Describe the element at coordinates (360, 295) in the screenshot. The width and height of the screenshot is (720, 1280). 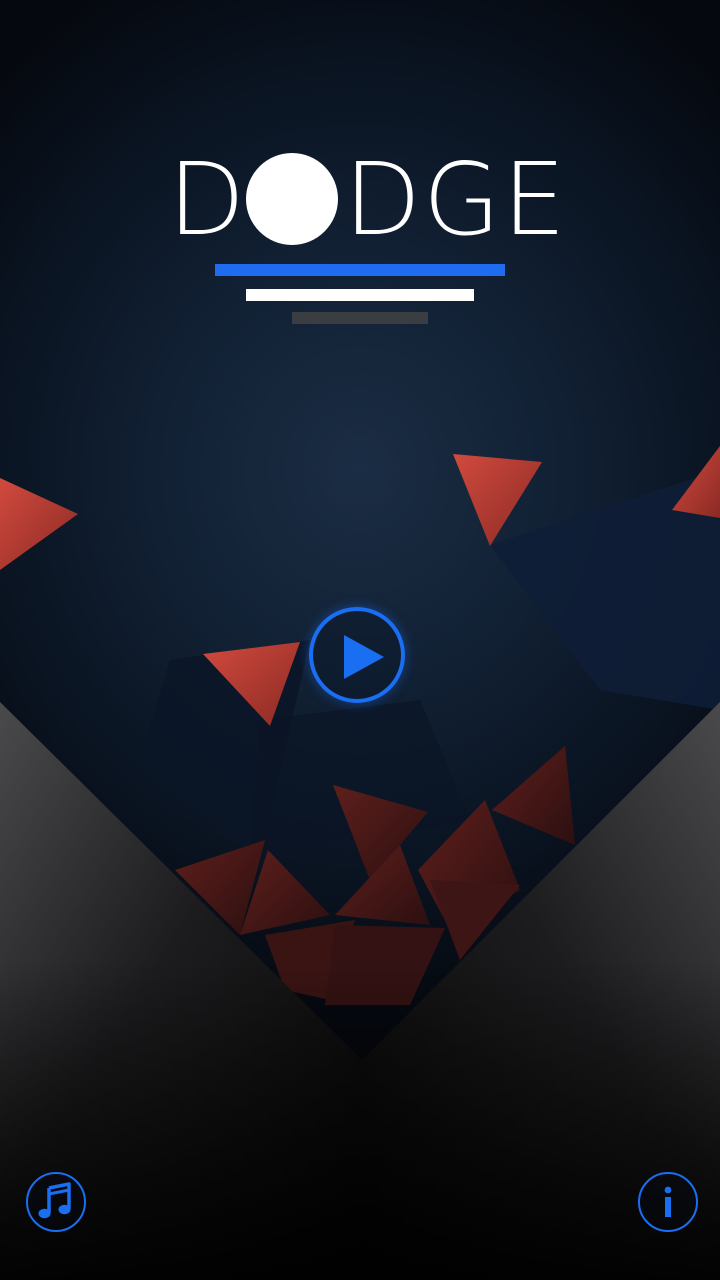
I see `title-underline-white` at that location.